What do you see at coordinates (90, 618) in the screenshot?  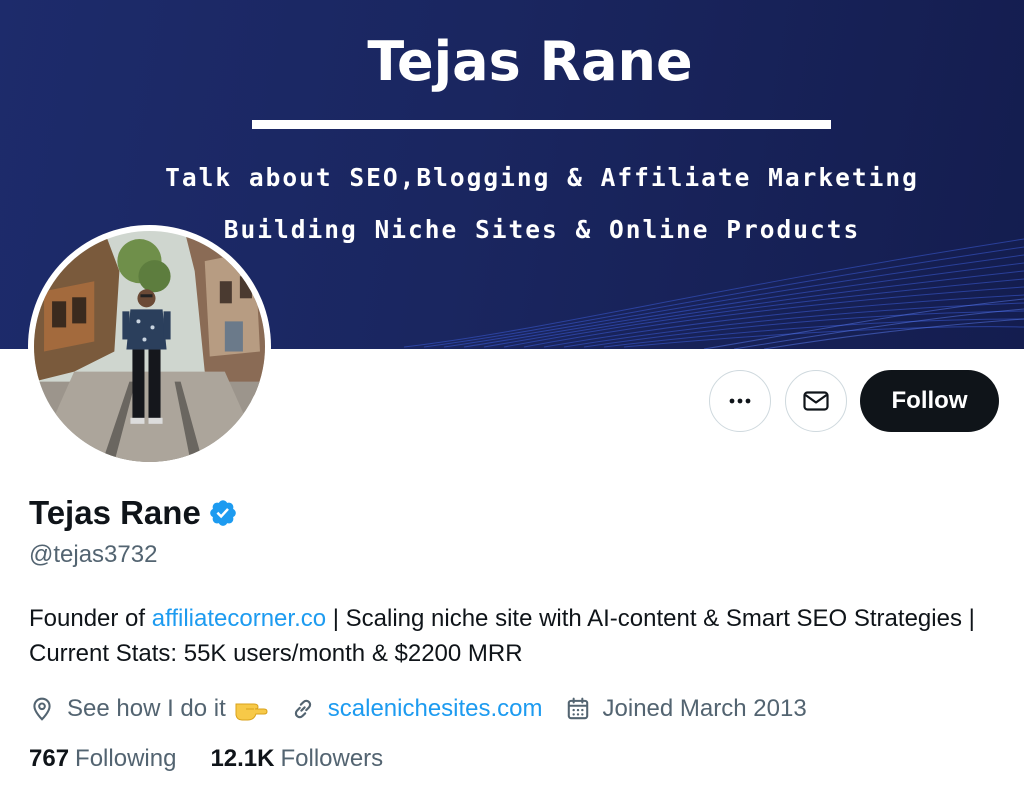 I see `bio-prefix: Founder of` at bounding box center [90, 618].